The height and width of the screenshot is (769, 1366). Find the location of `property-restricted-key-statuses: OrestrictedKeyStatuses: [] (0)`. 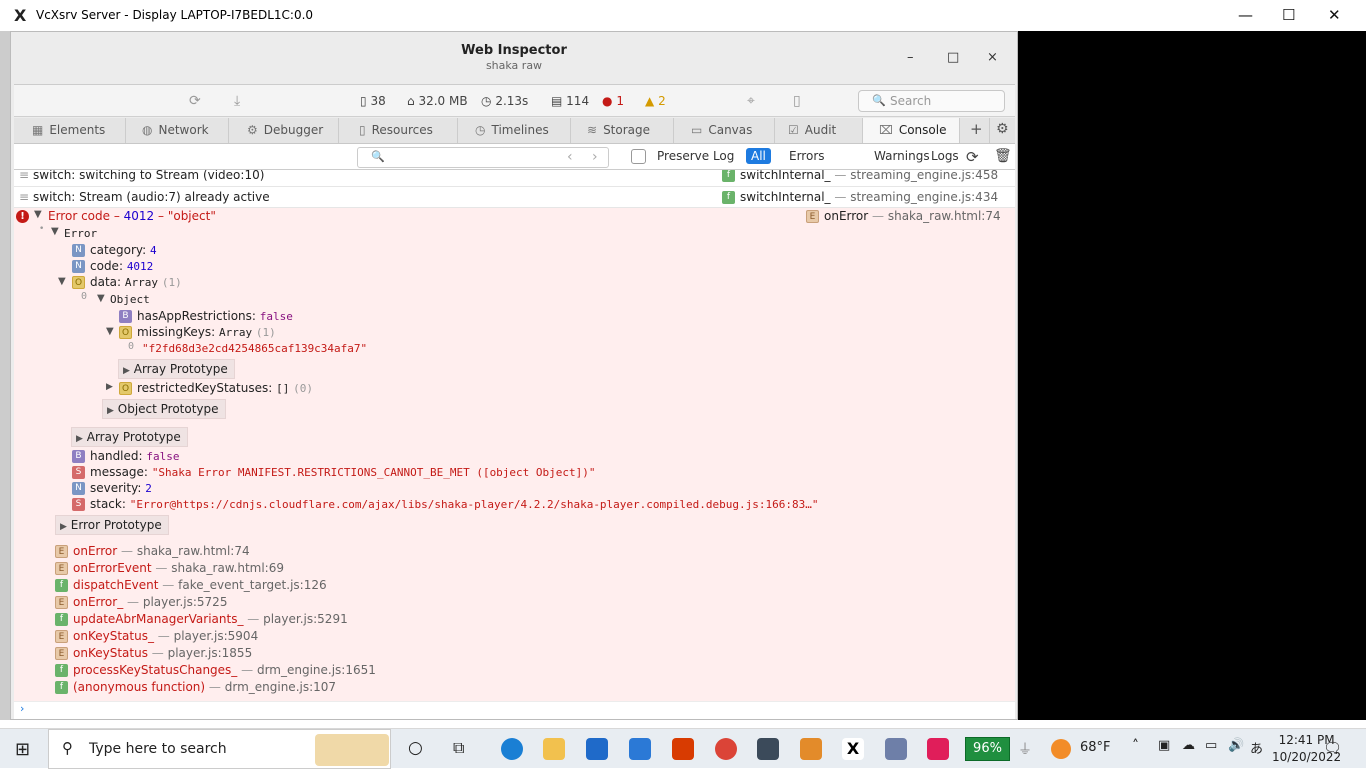

property-restricted-key-statuses: OrestrictedKeyStatuses: [] (0) is located at coordinates (216, 388).